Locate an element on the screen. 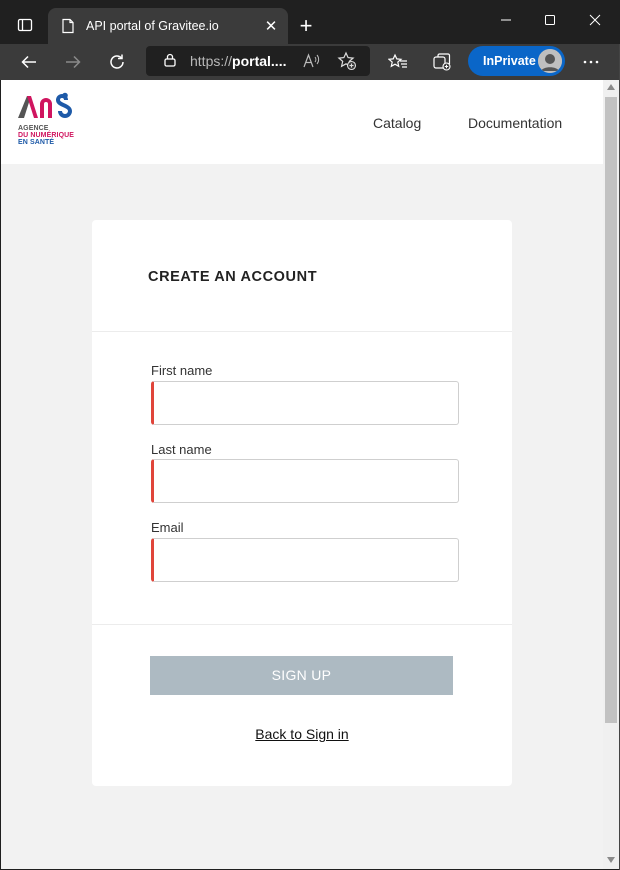 The width and height of the screenshot is (620, 870). minimize-icon is located at coordinates (506, 20).